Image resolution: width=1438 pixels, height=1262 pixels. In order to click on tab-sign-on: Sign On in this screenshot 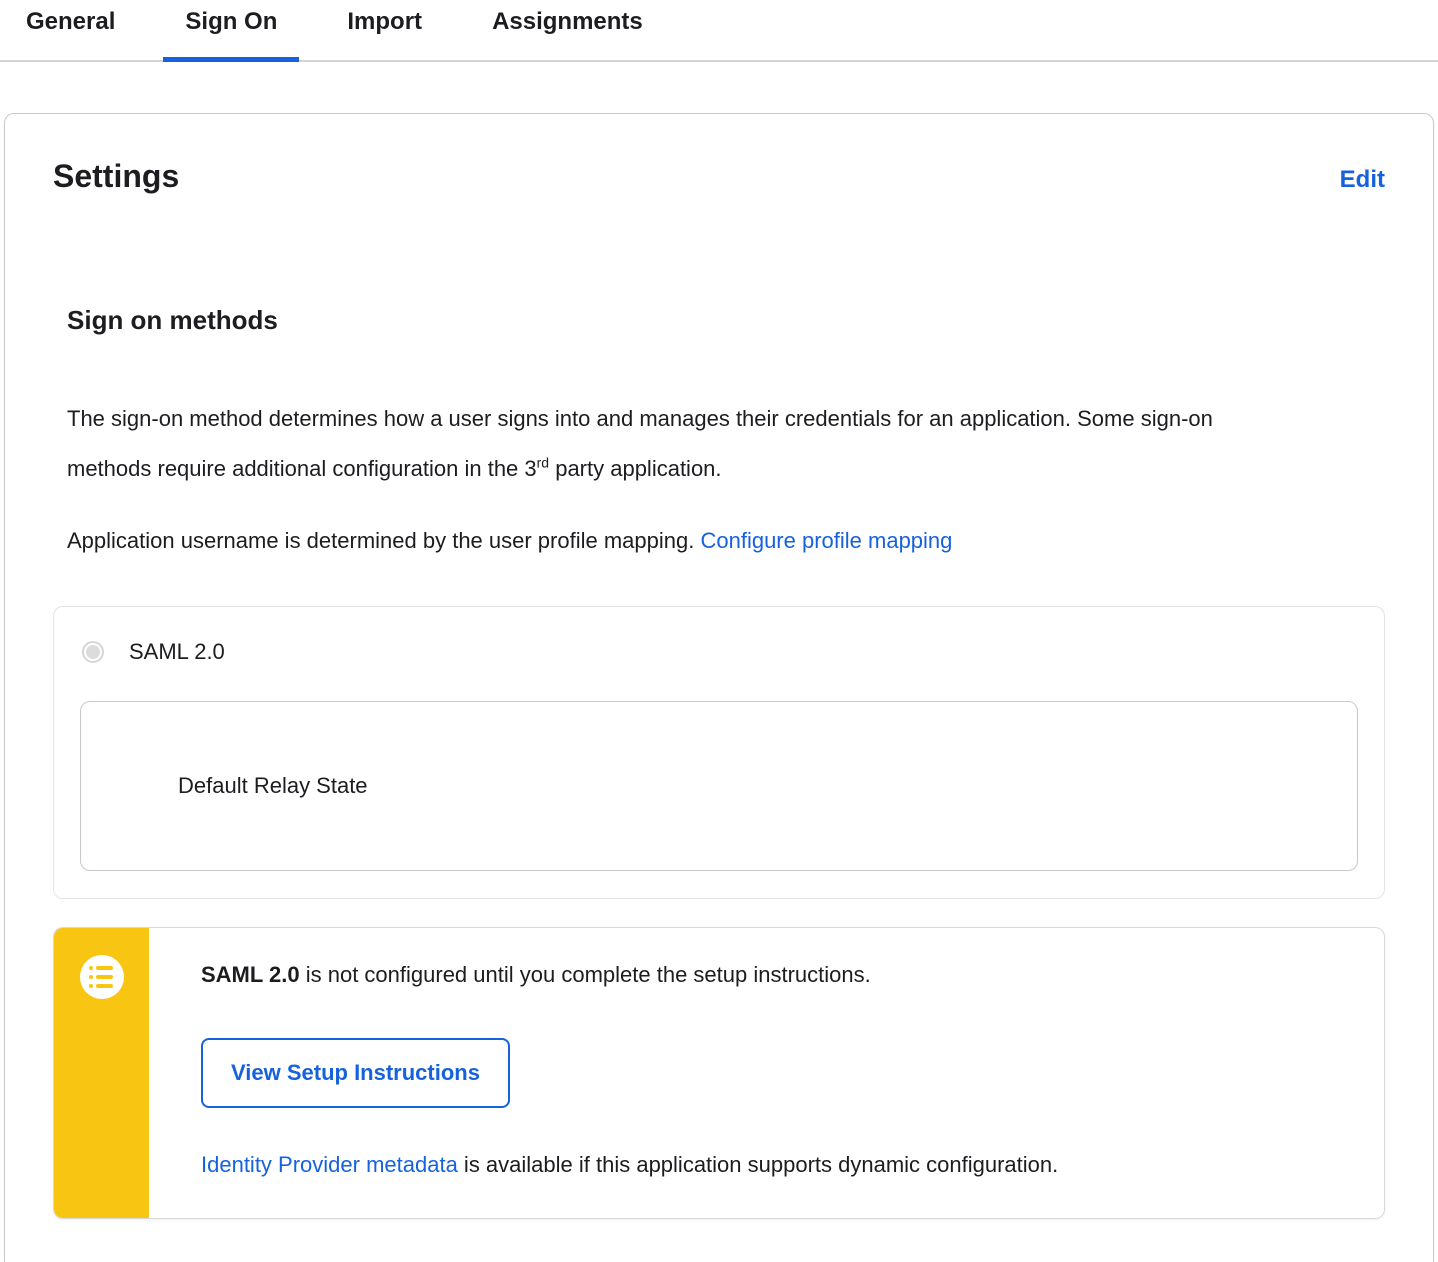, I will do `click(231, 31)`.